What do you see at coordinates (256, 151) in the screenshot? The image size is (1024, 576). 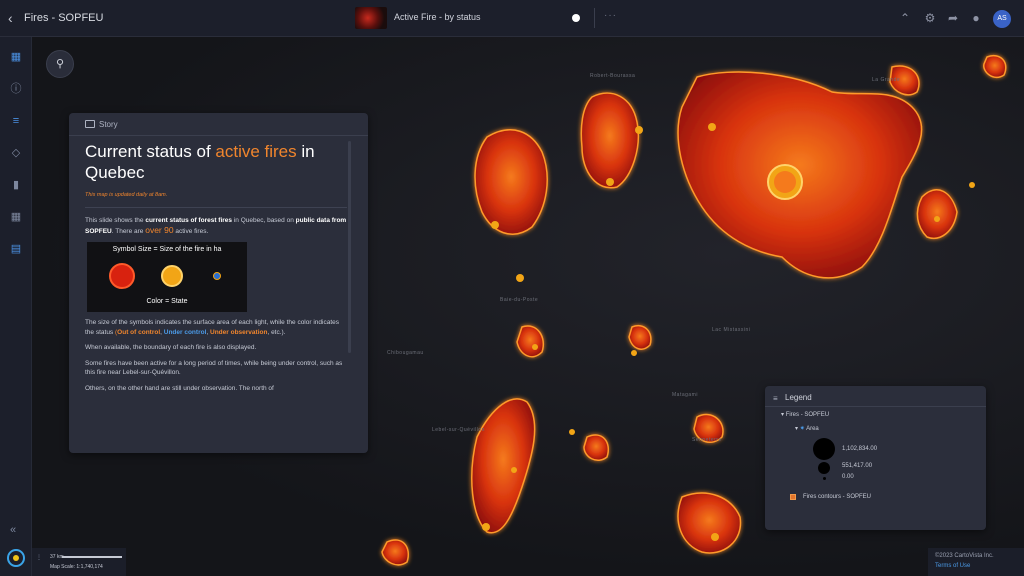 I see `title-accent: active fires` at bounding box center [256, 151].